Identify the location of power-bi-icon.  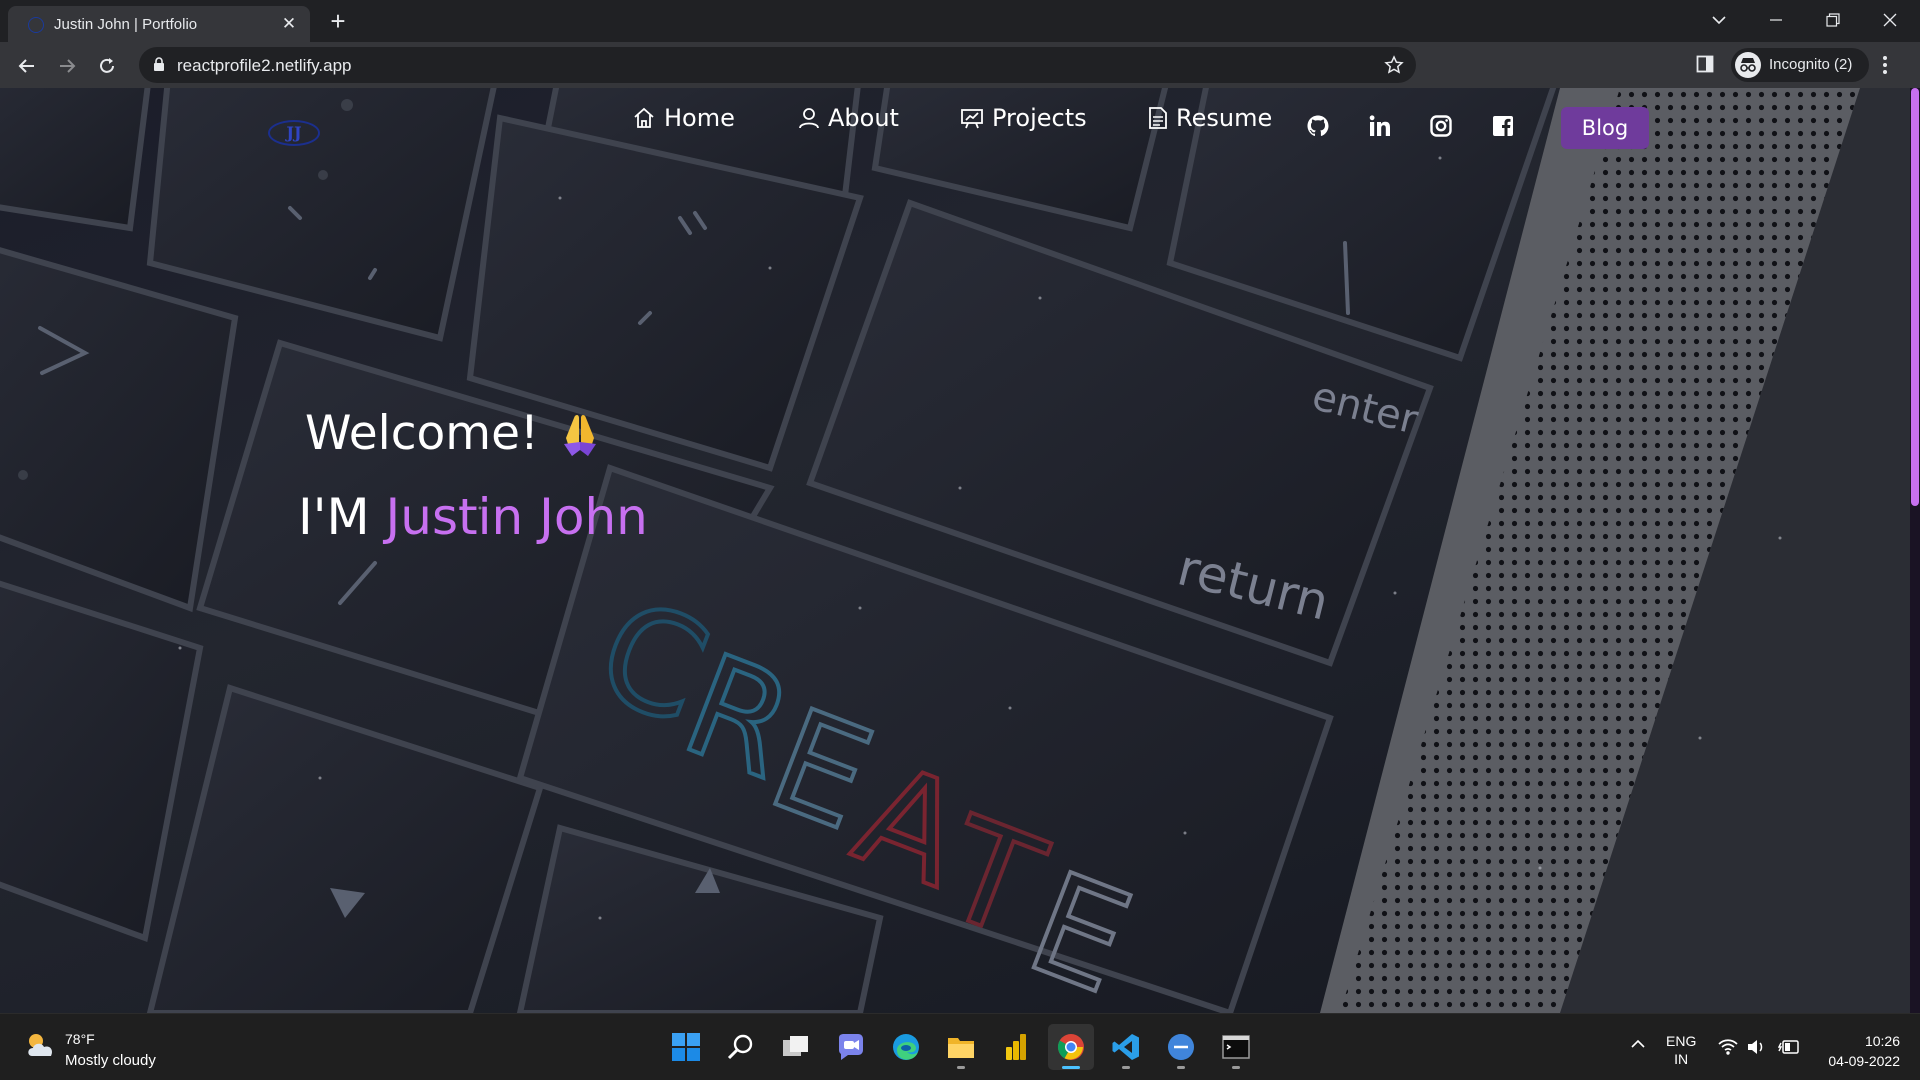
(1016, 1047).